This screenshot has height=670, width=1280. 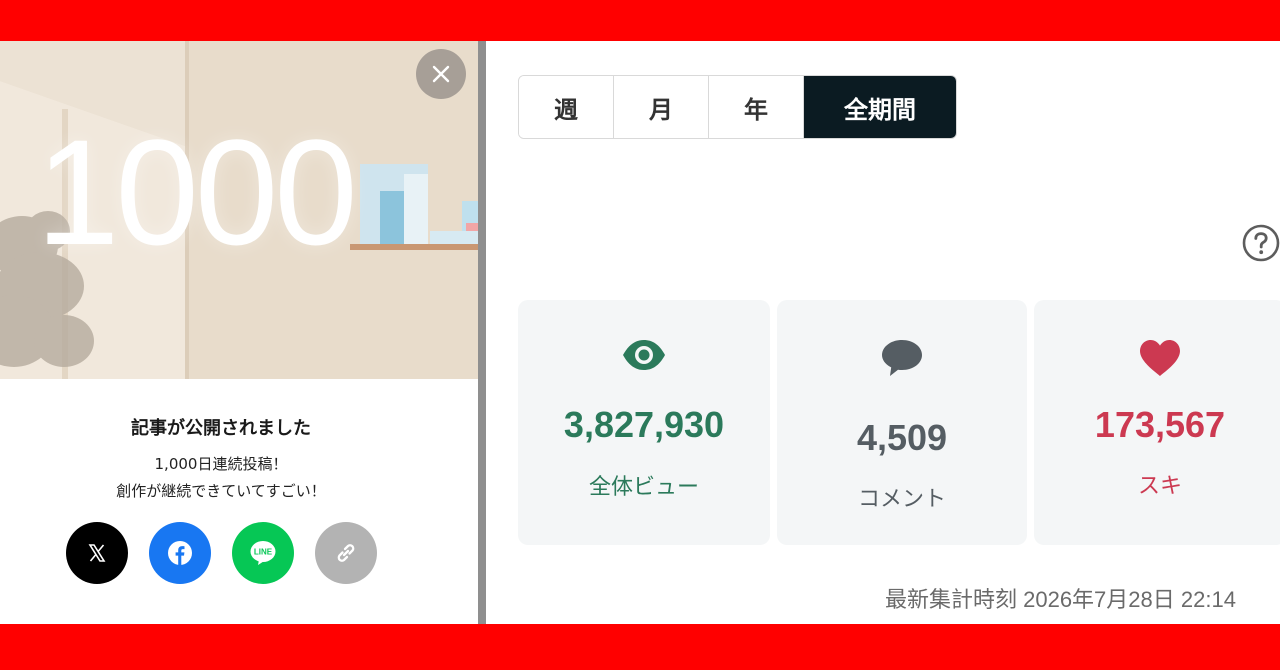 I want to click on share-buttons: LINE, so click(x=221, y=553).